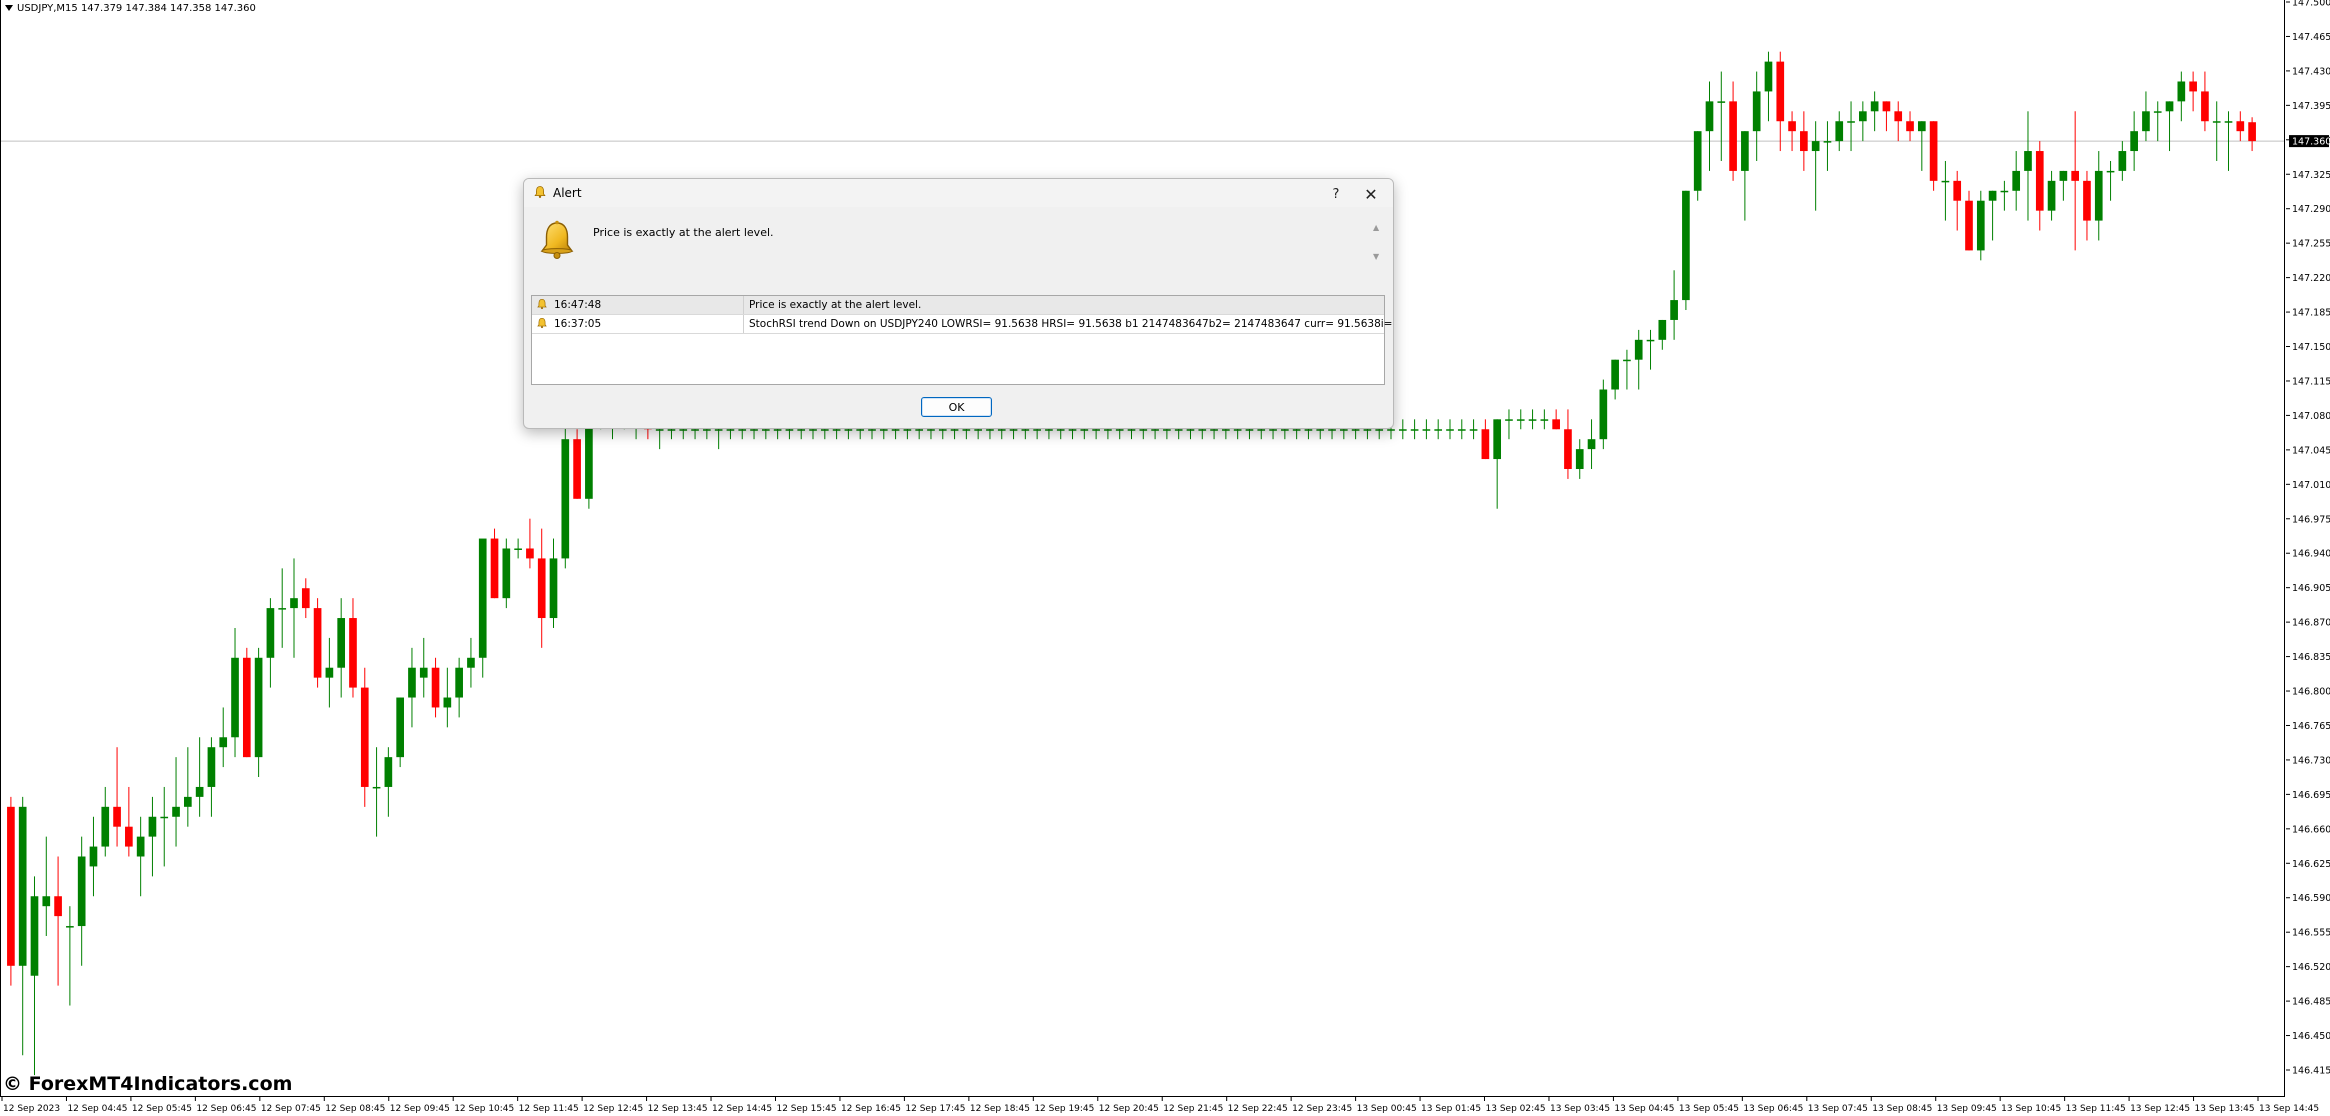 The height and width of the screenshot is (1116, 2330). Describe the element at coordinates (2311, 898) in the screenshot. I see `price-tick-label: 146.590` at that location.